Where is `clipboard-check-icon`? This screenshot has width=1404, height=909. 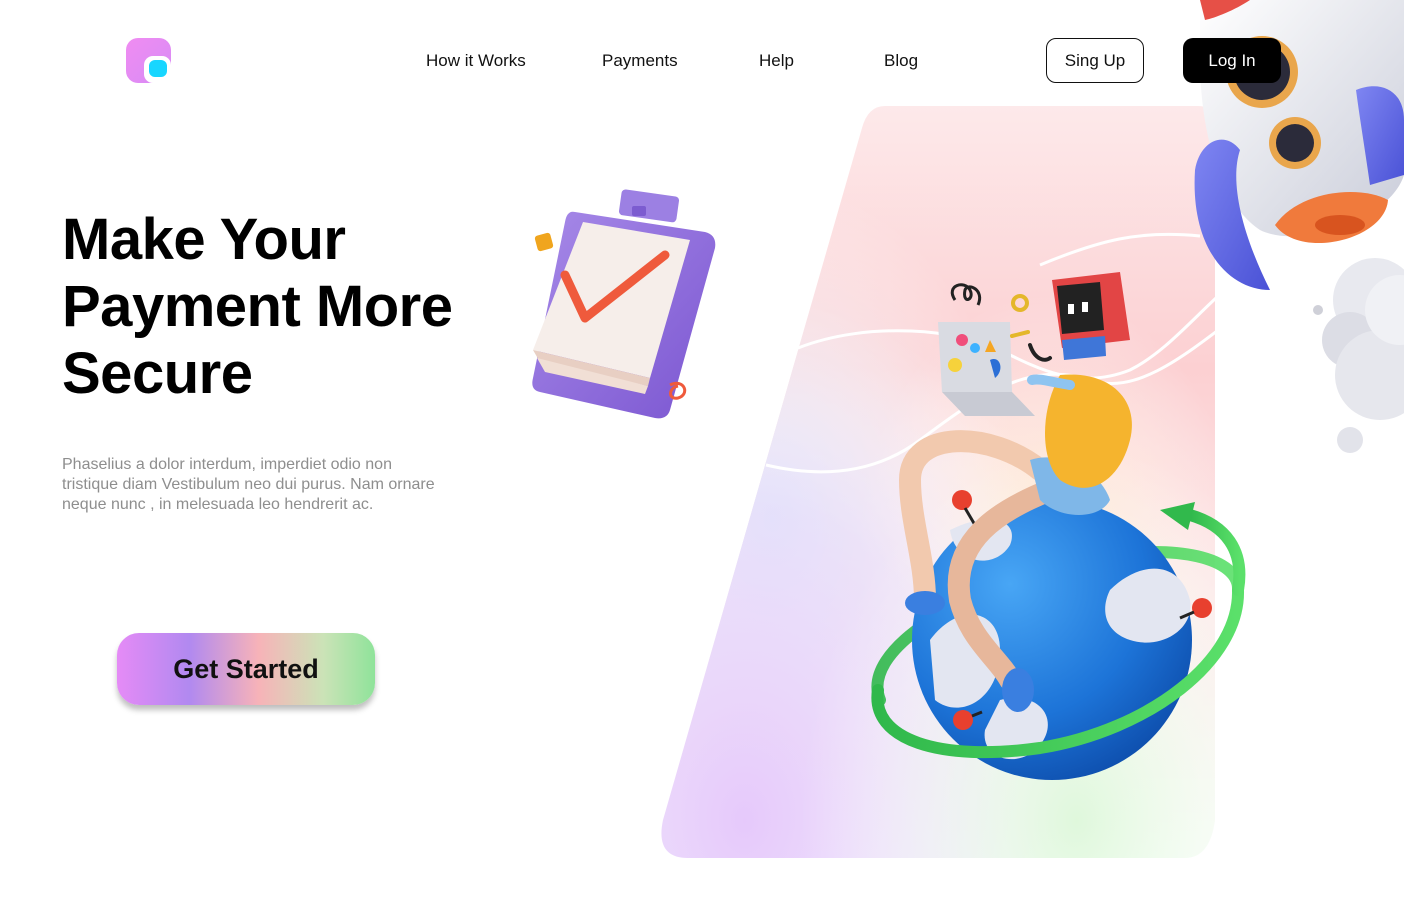 clipboard-check-icon is located at coordinates (624, 304).